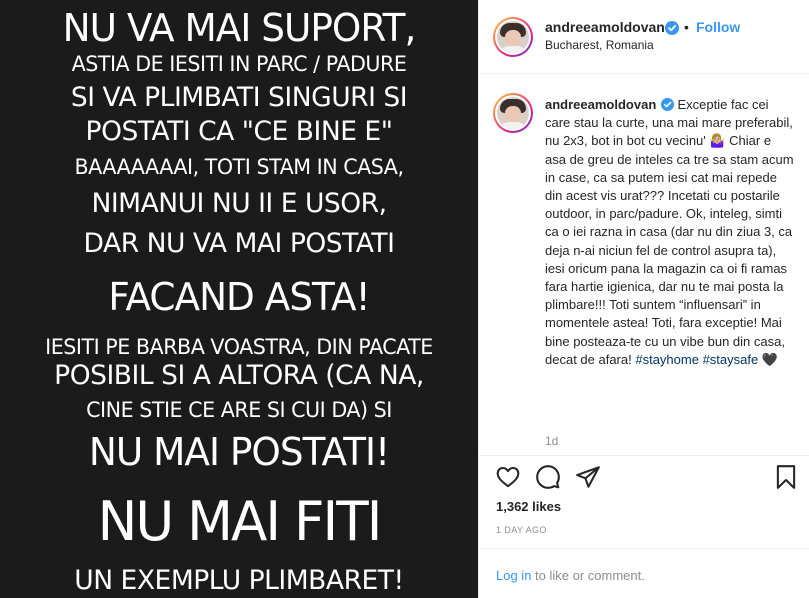  What do you see at coordinates (513, 37) in the screenshot?
I see `avatar` at bounding box center [513, 37].